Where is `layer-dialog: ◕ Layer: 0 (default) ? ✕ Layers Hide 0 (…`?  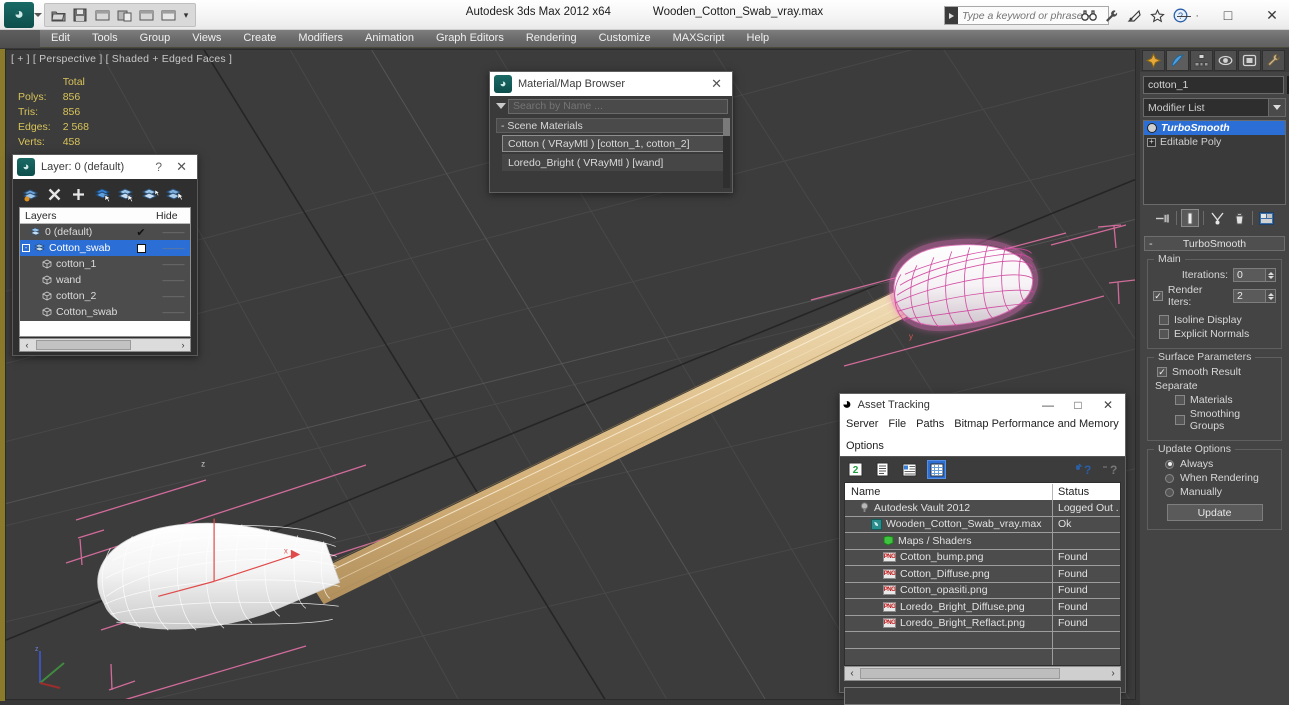 layer-dialog: ◕ Layer: 0 (default) ? ✕ Layers Hide 0 (… is located at coordinates (105, 255).